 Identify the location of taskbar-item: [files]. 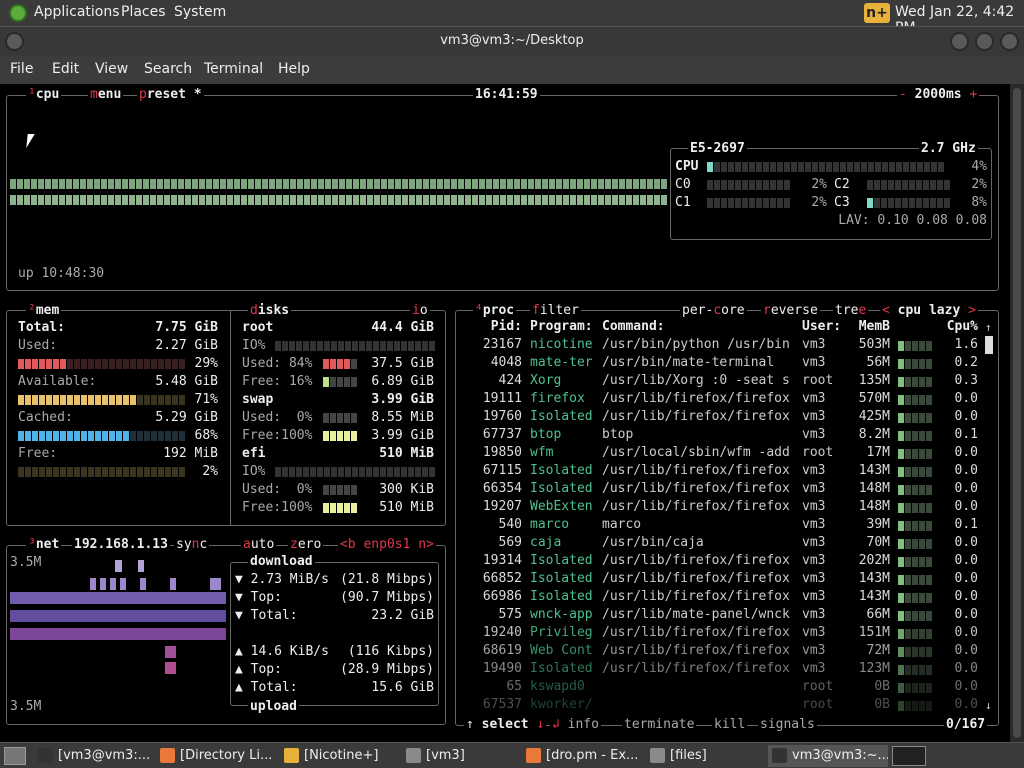
(704, 756).